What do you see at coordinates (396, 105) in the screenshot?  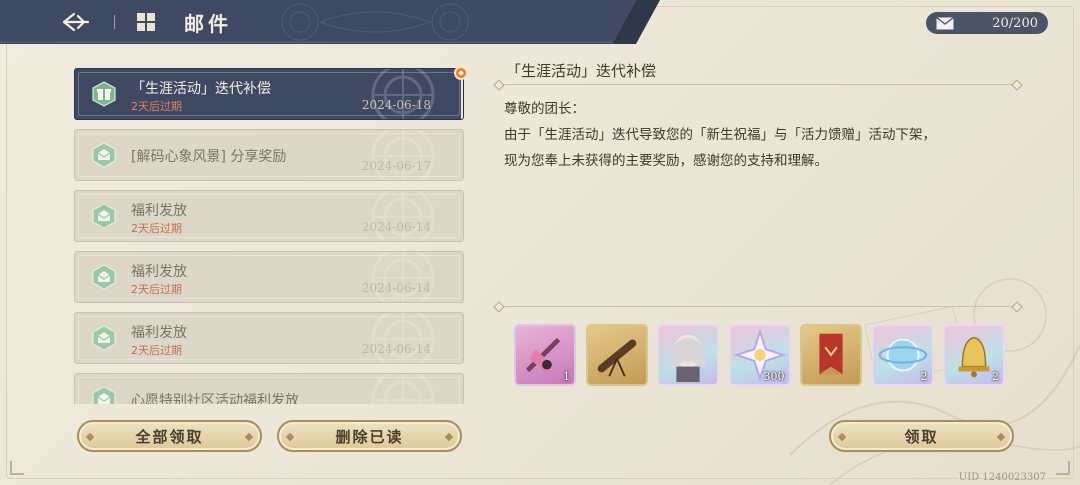 I see `mail-item-date: 2024-06-18` at bounding box center [396, 105].